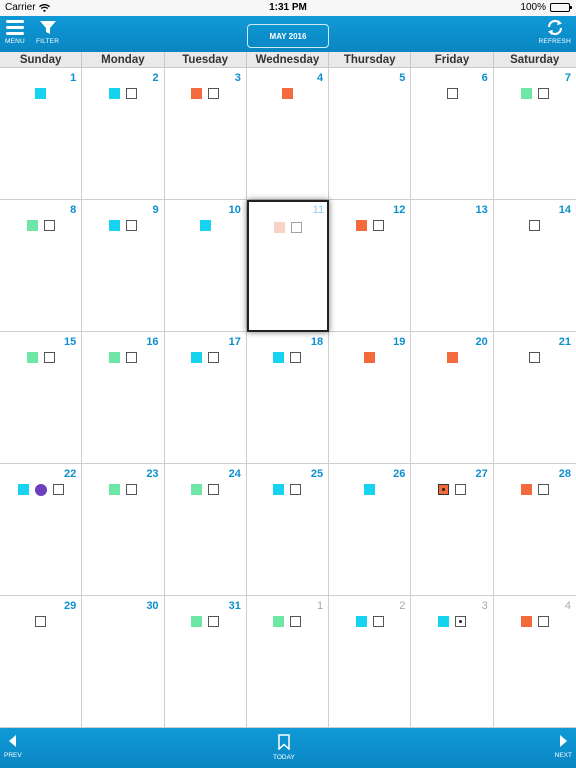 This screenshot has height=768, width=576. Describe the element at coordinates (123, 662) in the screenshot. I see `day-cell: 30` at that location.